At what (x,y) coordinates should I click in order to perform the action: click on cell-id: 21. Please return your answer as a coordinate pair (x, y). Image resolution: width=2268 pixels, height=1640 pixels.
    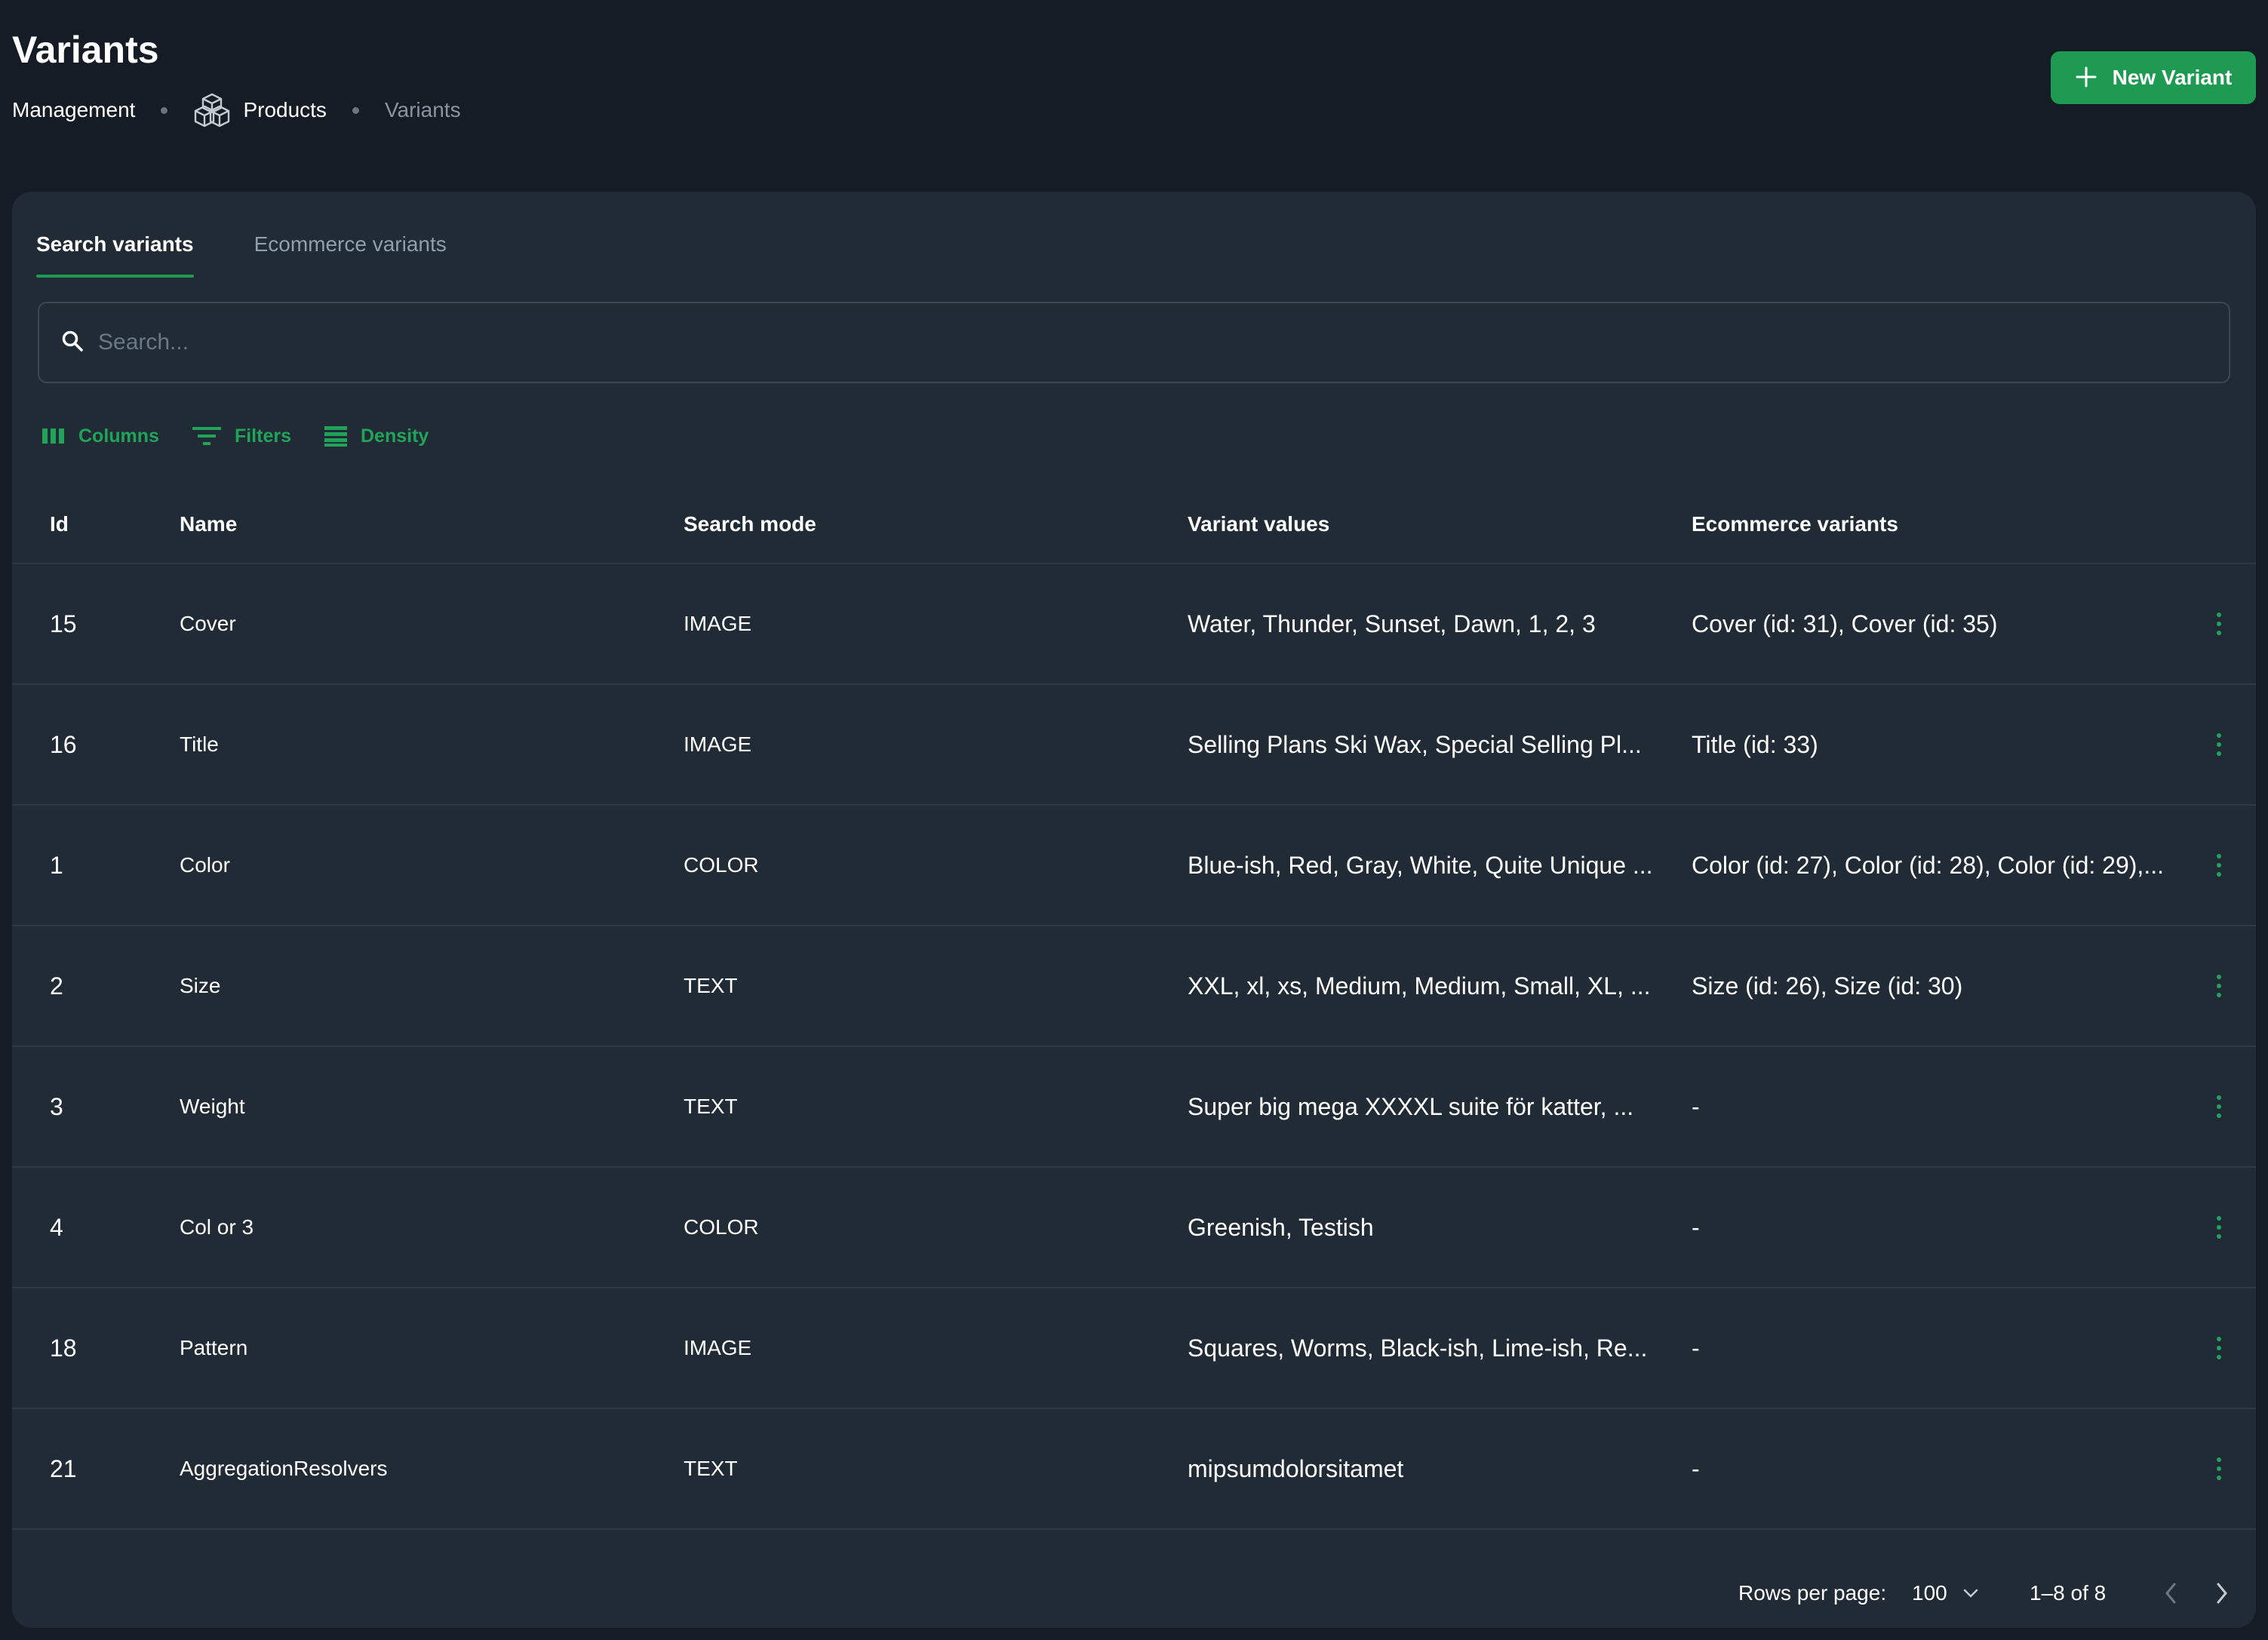
    Looking at the image, I should click on (63, 1468).